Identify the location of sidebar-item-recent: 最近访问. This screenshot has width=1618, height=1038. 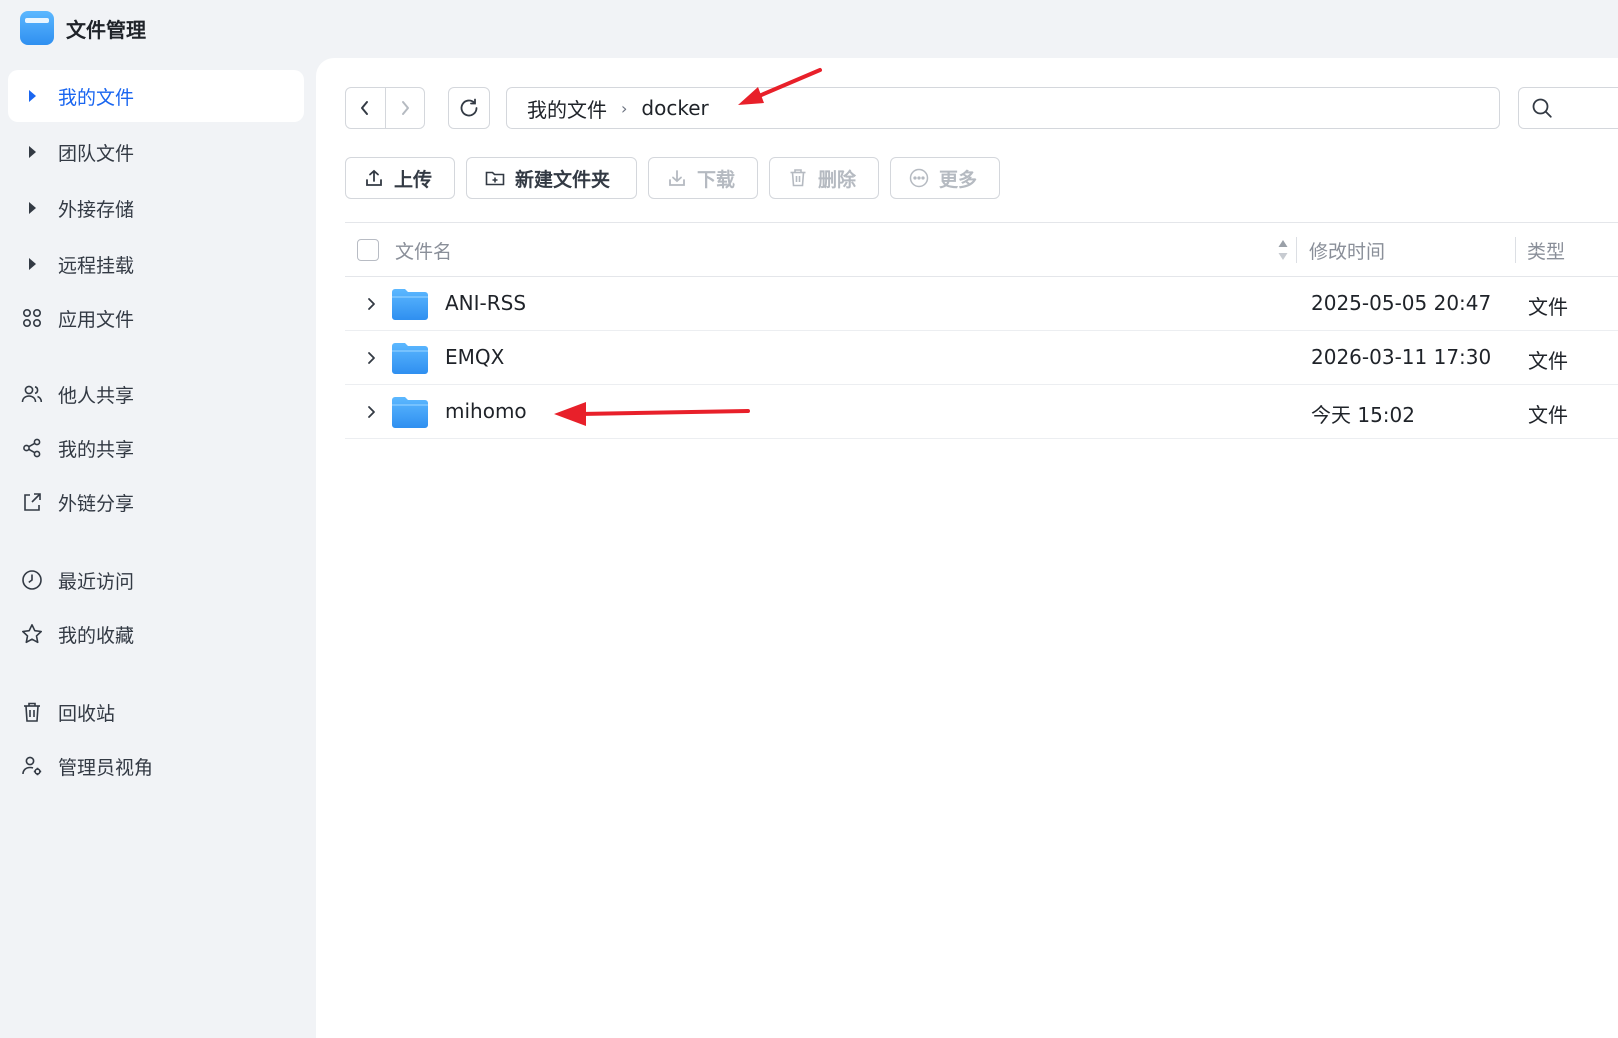
(156, 580).